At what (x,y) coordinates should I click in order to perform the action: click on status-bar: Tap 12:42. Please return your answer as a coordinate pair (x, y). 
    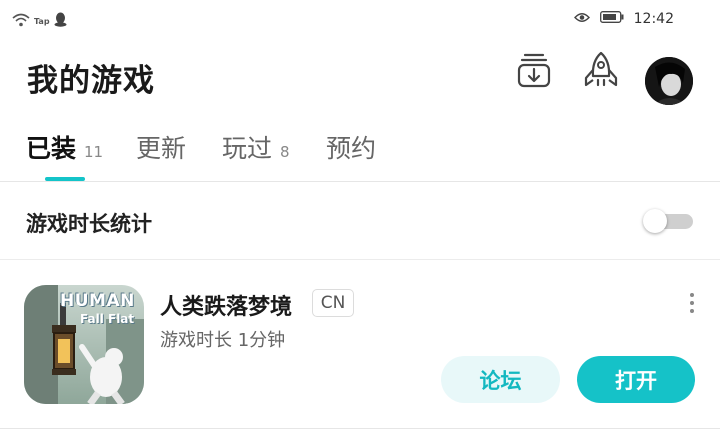
    Looking at the image, I should click on (360, 20).